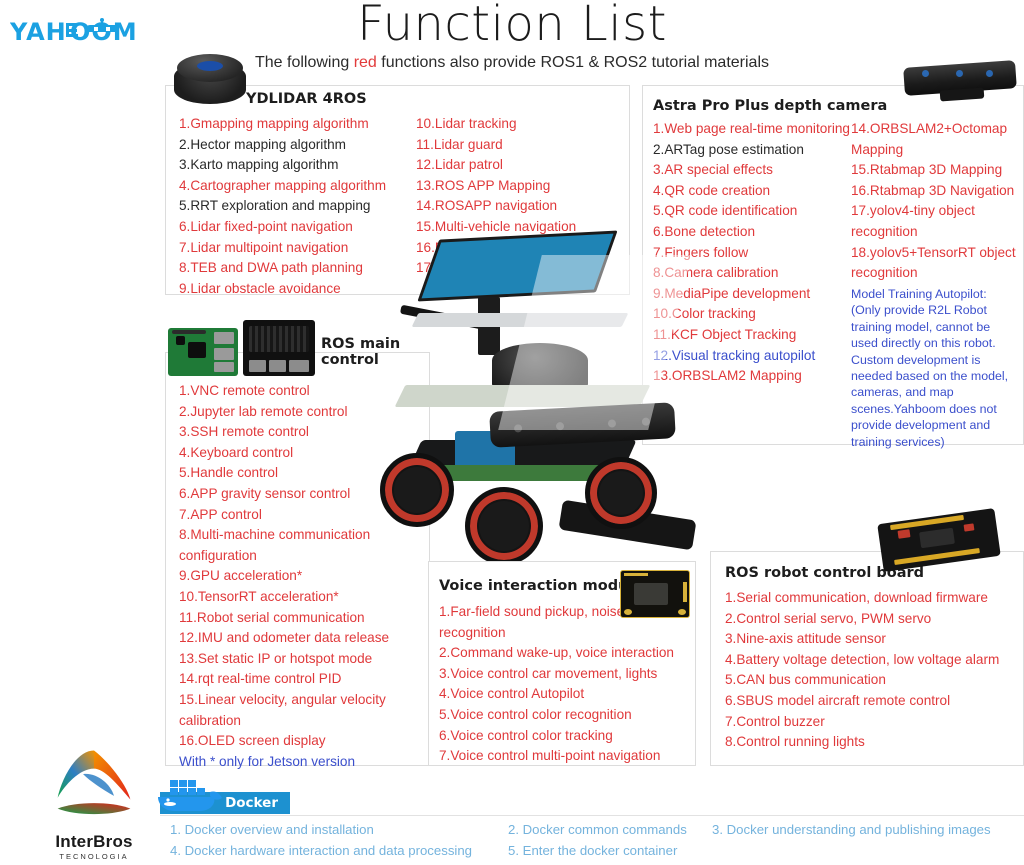 Image resolution: width=1024 pixels, height=865 pixels. I want to click on list-item: 11.Lidar guard, so click(459, 144).